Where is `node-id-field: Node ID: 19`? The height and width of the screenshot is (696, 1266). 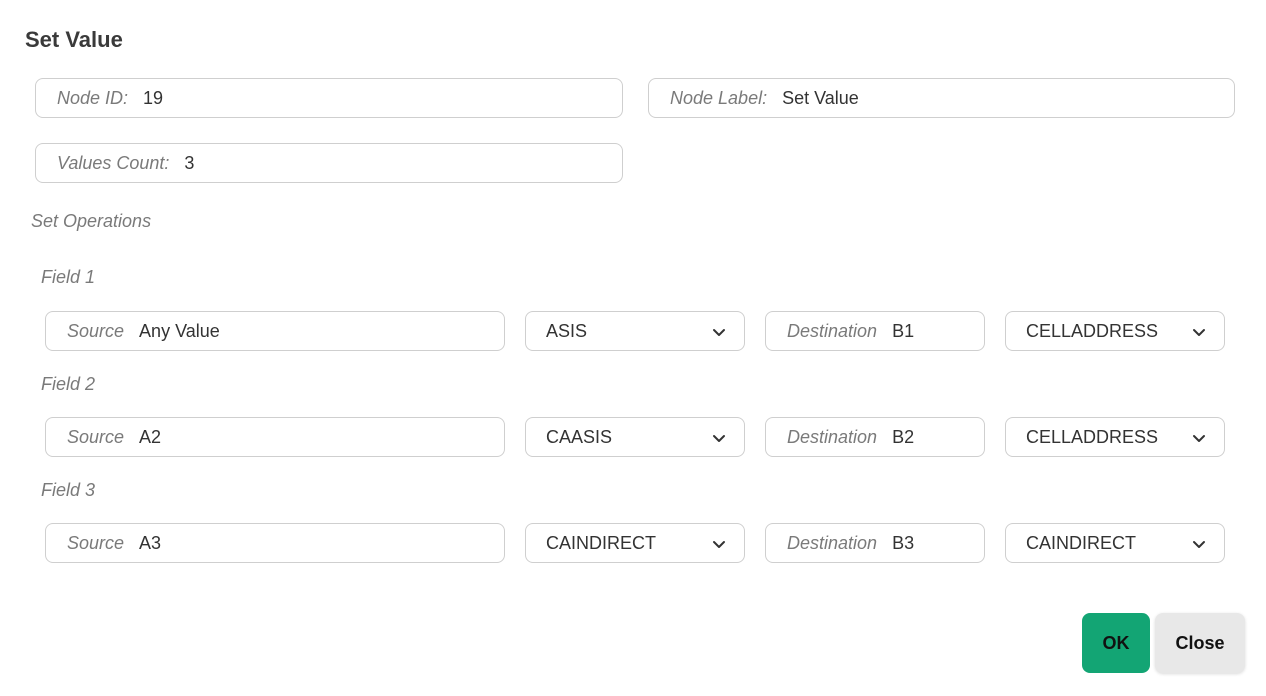
node-id-field: Node ID: 19 is located at coordinates (329, 98).